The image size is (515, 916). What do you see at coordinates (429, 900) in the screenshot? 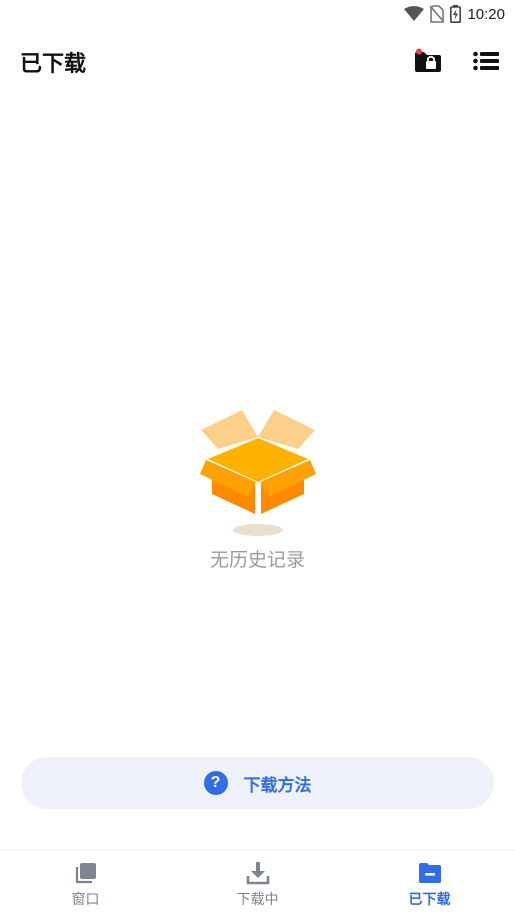
I see `nav-label-downloaded: 已下载` at bounding box center [429, 900].